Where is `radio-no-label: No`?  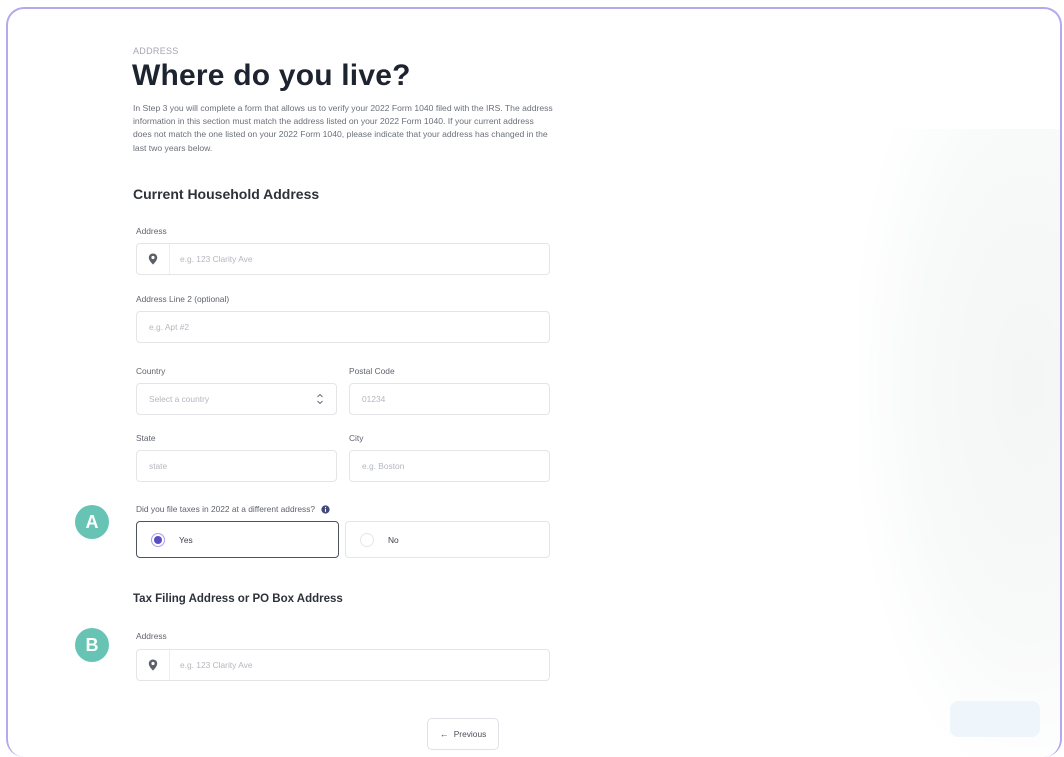 radio-no-label: No is located at coordinates (393, 539).